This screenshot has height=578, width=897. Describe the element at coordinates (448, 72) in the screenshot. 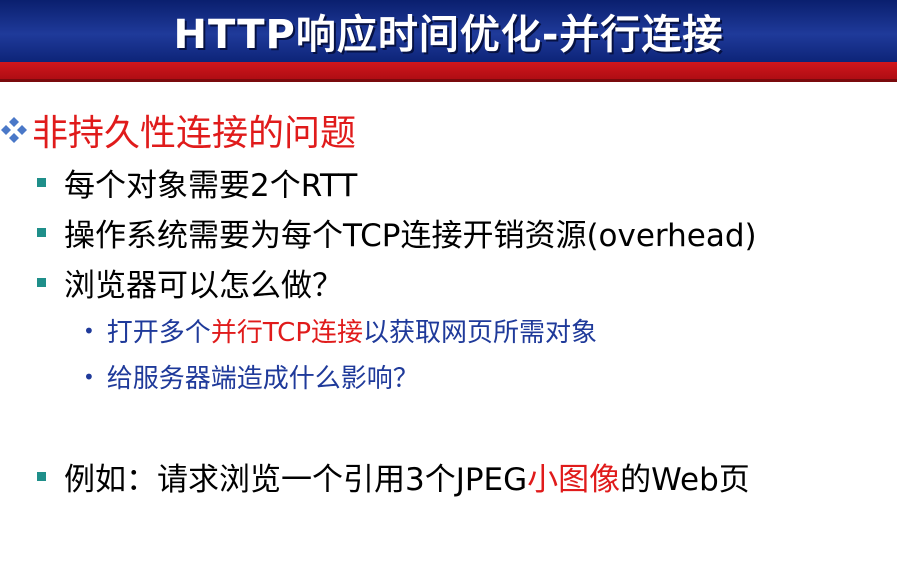

I see `header-stripe` at that location.